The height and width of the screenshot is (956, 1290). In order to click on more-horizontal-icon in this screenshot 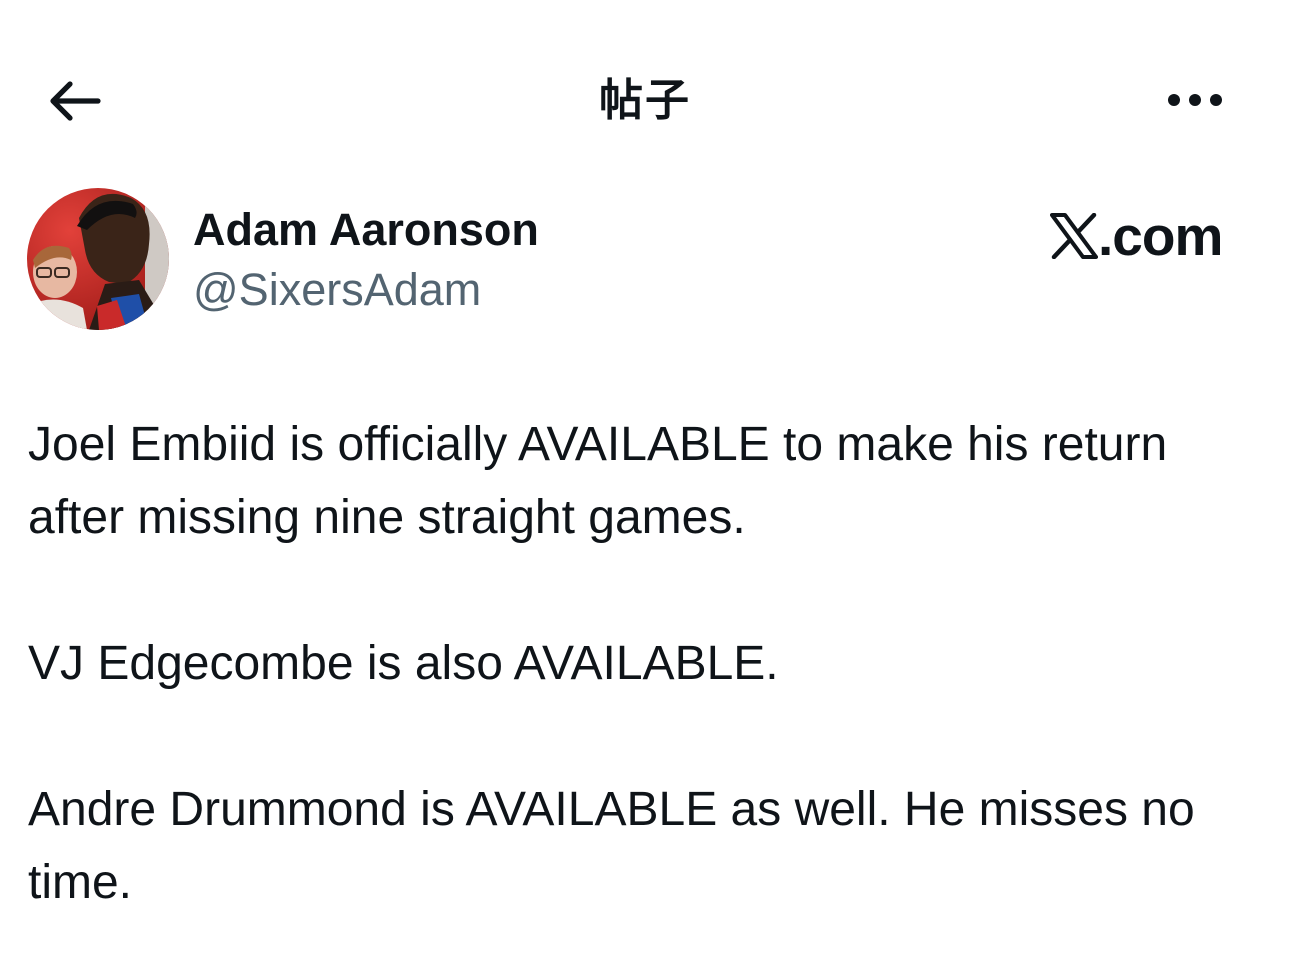, I will do `click(1195, 100)`.